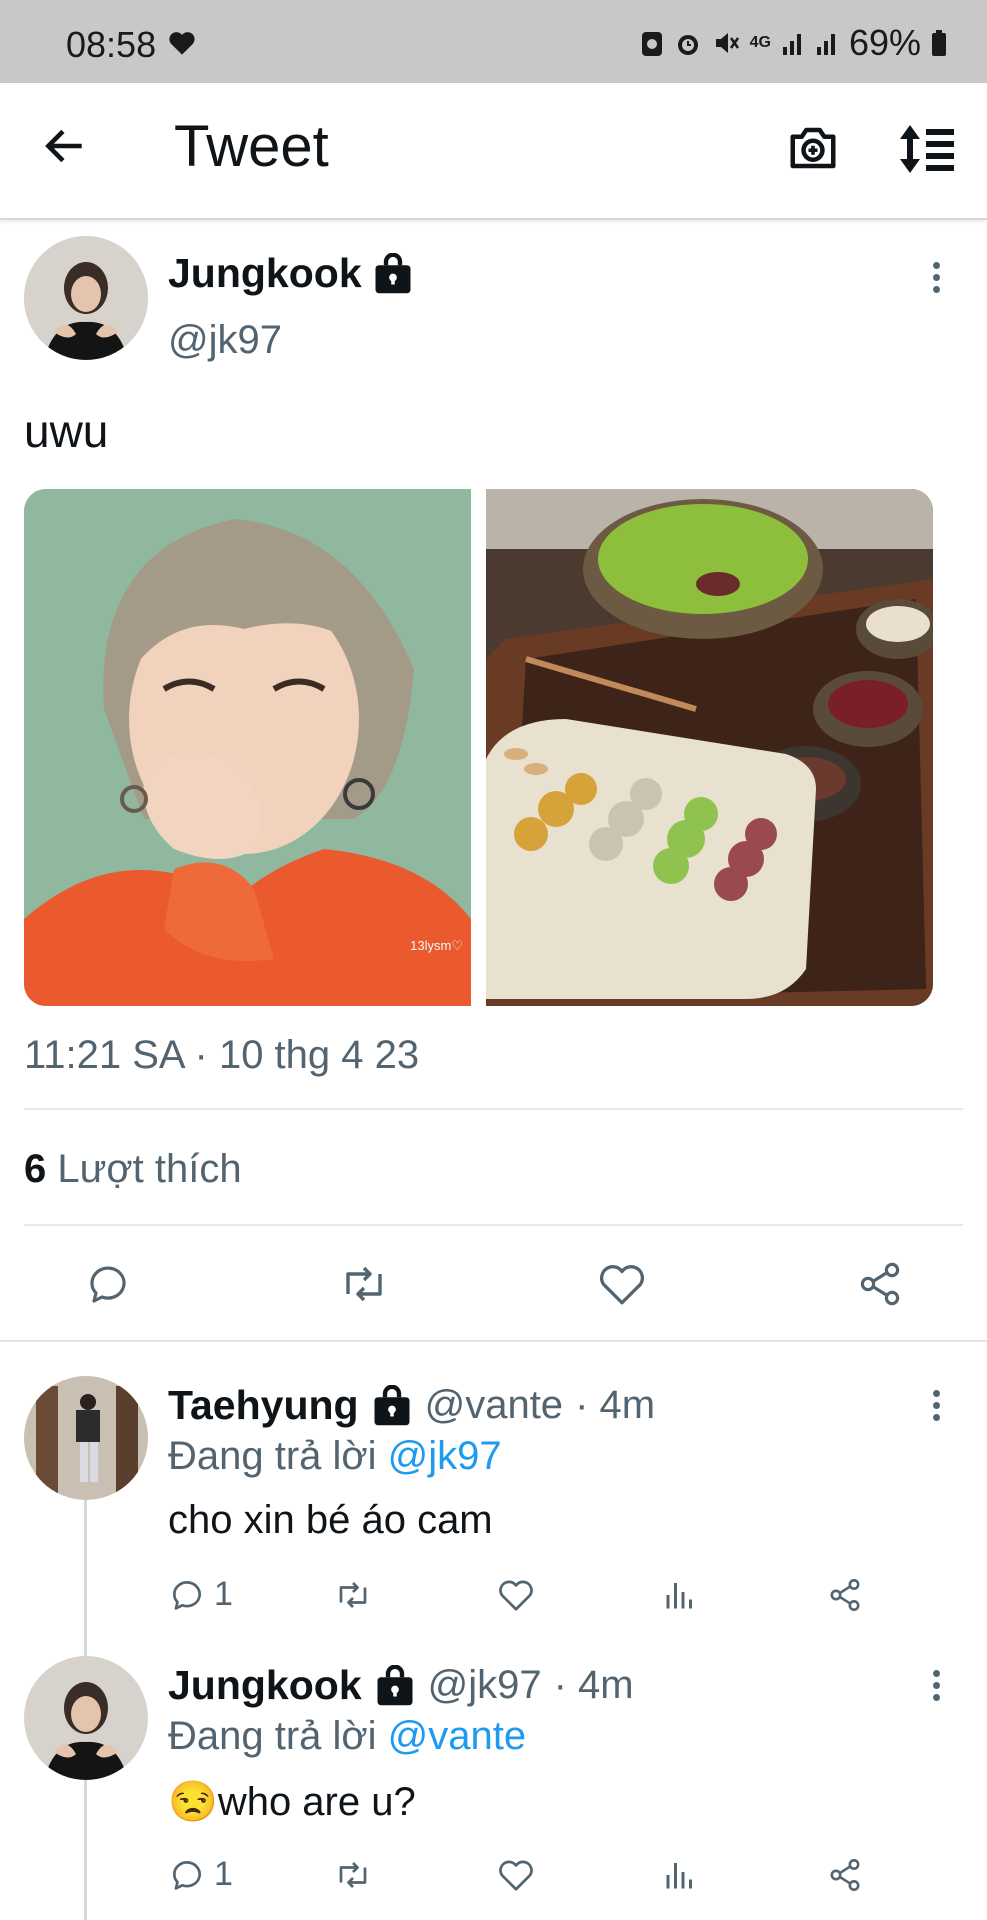  What do you see at coordinates (436, 945) in the screenshot?
I see `image-watermark: 13lysm♡` at bounding box center [436, 945].